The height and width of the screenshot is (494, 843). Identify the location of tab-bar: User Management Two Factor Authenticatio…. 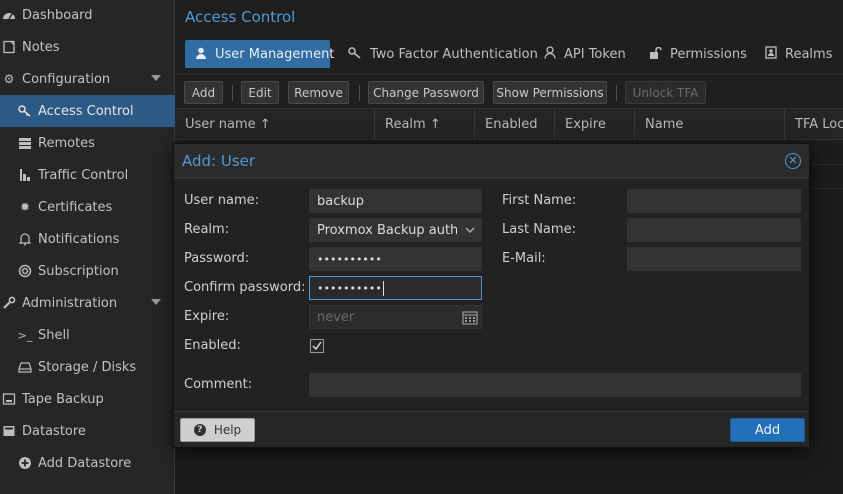
(509, 53).